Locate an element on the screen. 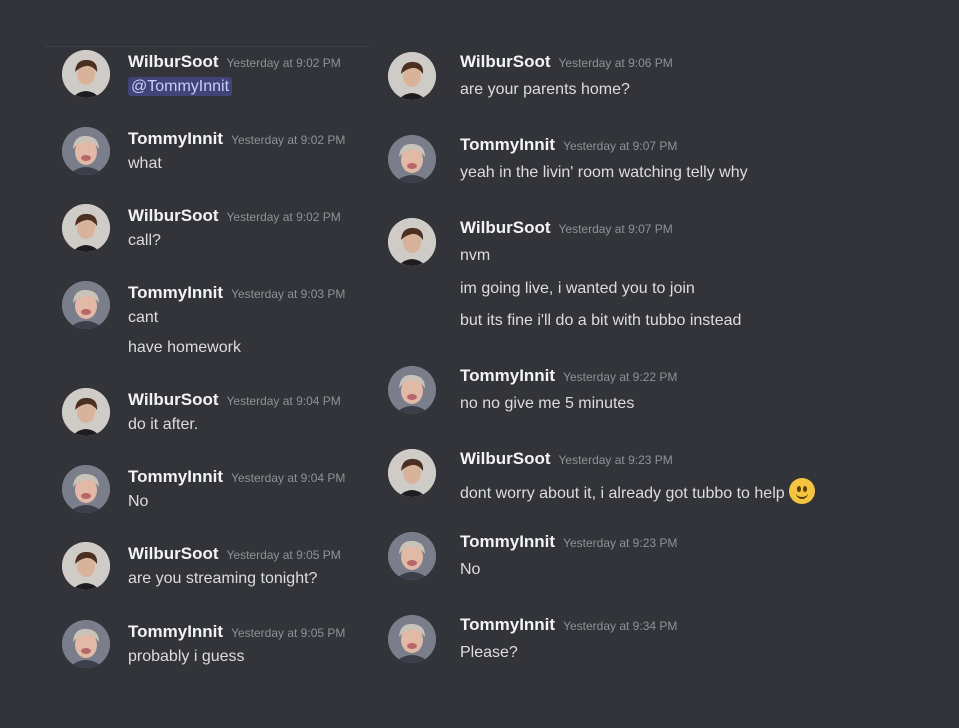 This screenshot has width=959, height=728. message-text: call? is located at coordinates (144, 240).